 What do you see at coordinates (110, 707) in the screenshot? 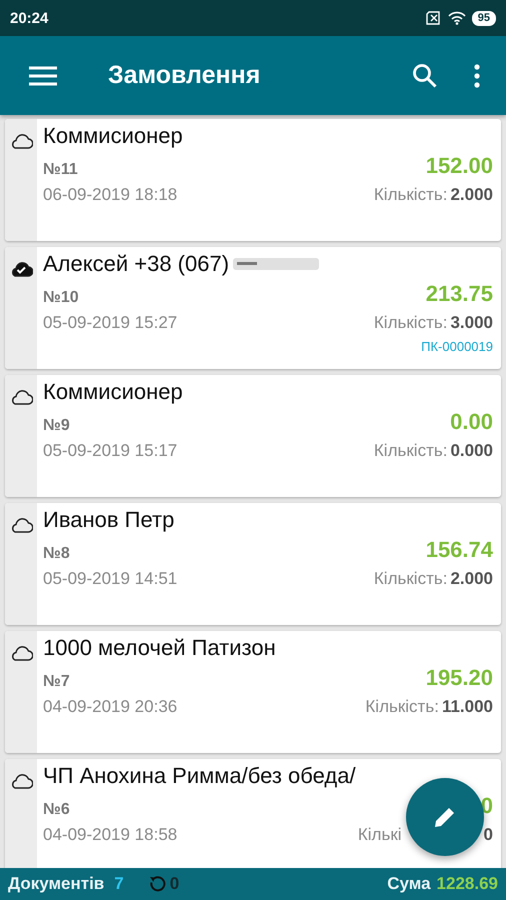
I see `order-date: 04-09-2019 20:36` at bounding box center [110, 707].